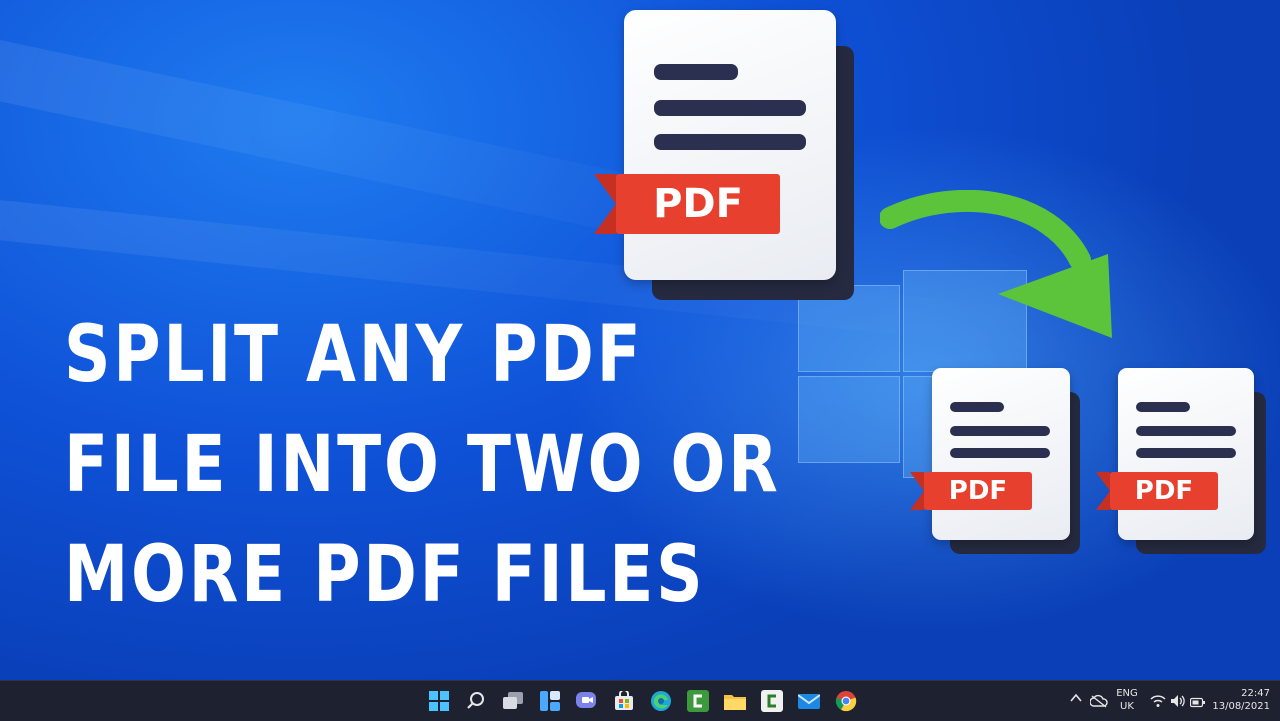 The width and height of the screenshot is (1280, 721). What do you see at coordinates (1240, 700) in the screenshot?
I see `clock: 22:47 13/08/2021` at bounding box center [1240, 700].